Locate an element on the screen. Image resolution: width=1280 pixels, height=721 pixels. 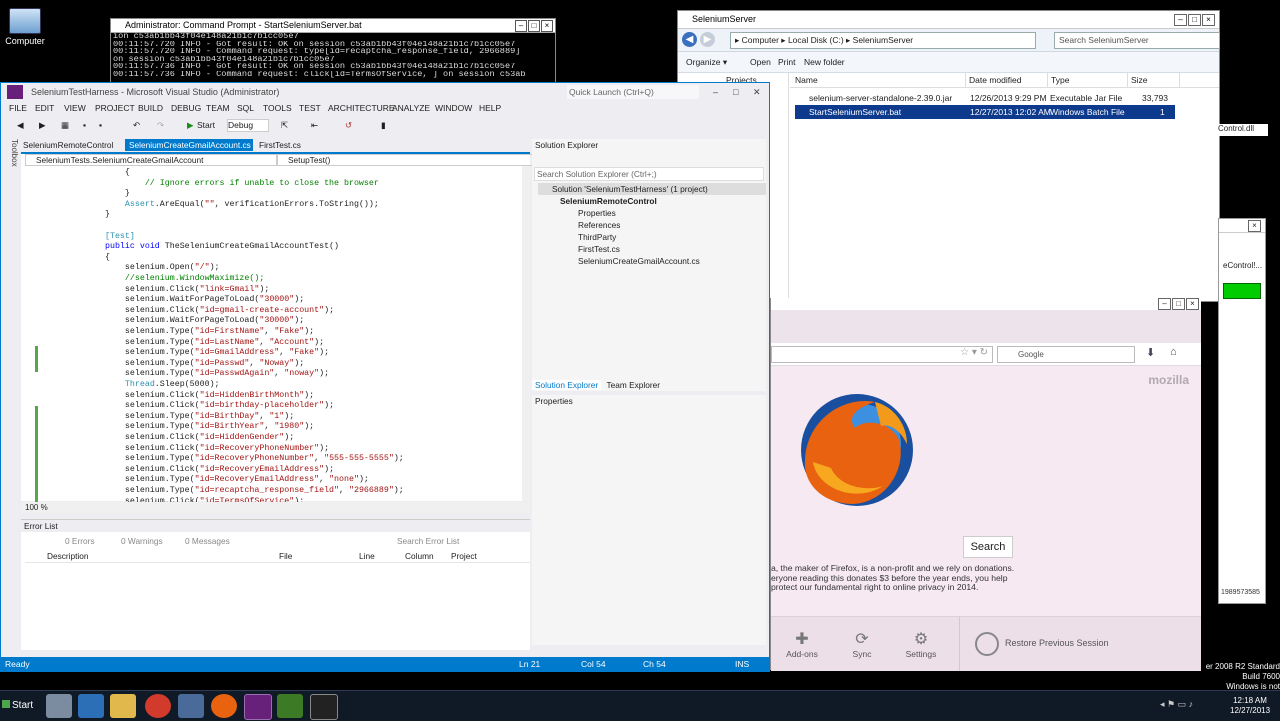
start-button: Start is located at coordinates (206, 125).